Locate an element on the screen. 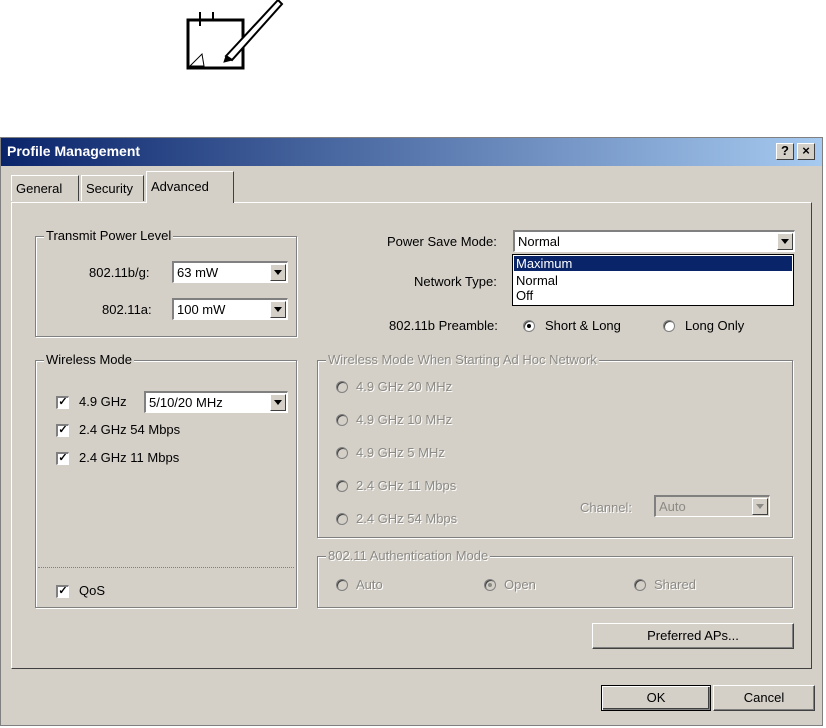 The width and height of the screenshot is (826, 728). adhoc-4-9ghz-5mhz-radio is located at coordinates (342, 453).